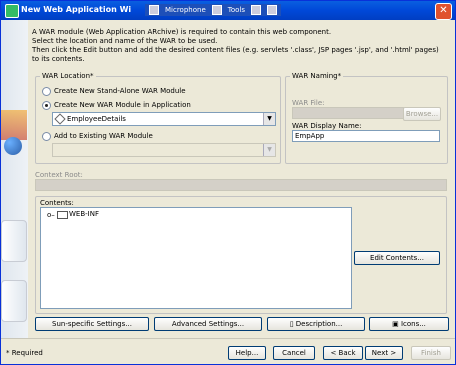 This screenshot has height=365, width=456. Describe the element at coordinates (327, 126) in the screenshot. I see `war-display-name-label: WAR Display Name:` at that location.